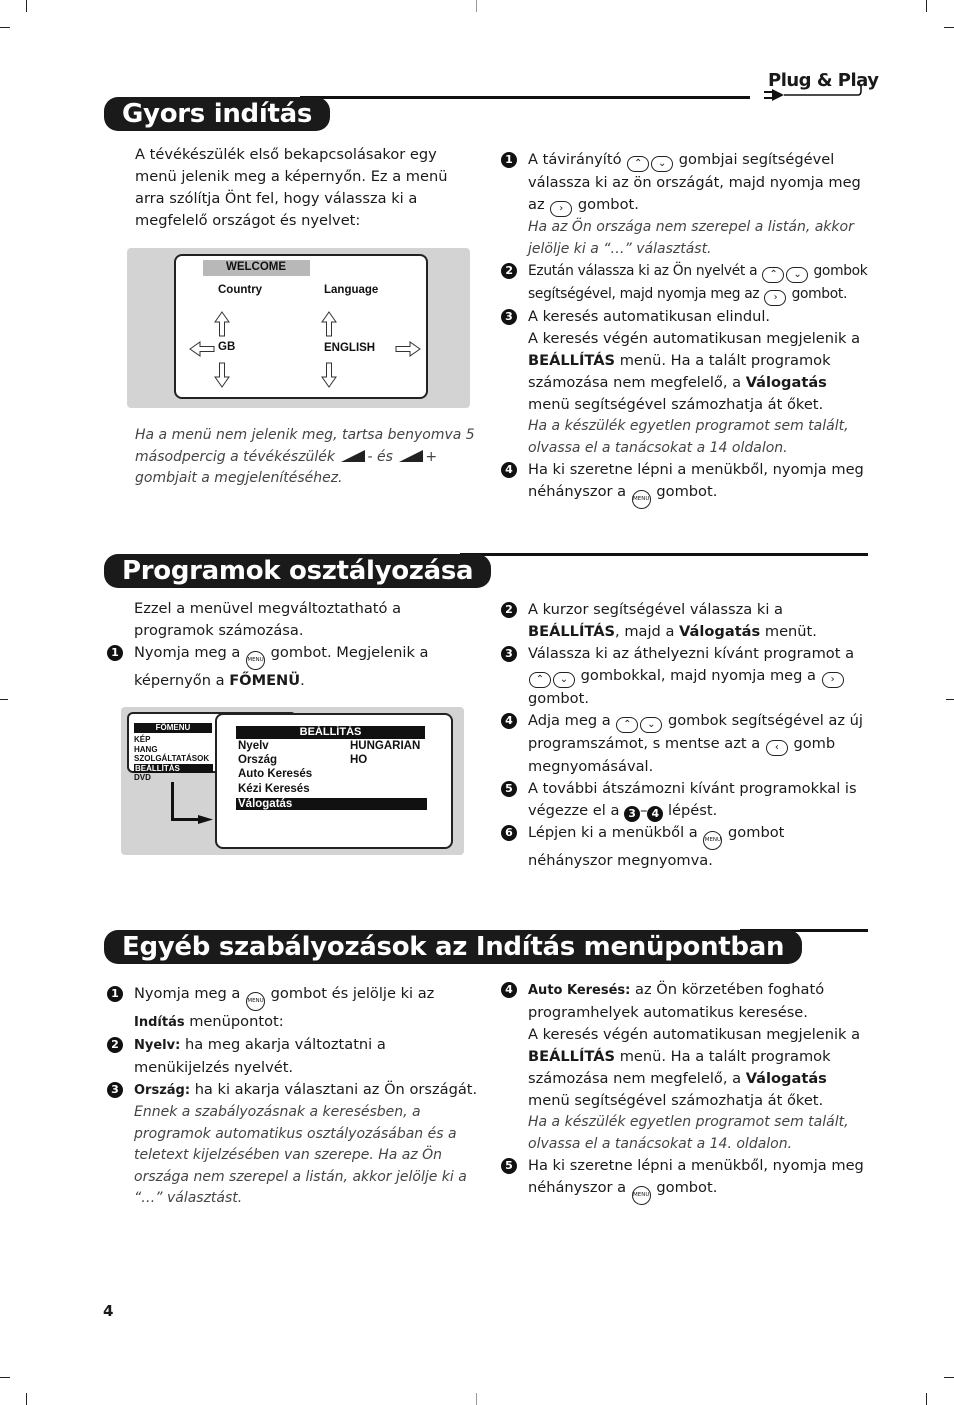  What do you see at coordinates (202, 349) in the screenshot?
I see `arrow-left-icon` at bounding box center [202, 349].